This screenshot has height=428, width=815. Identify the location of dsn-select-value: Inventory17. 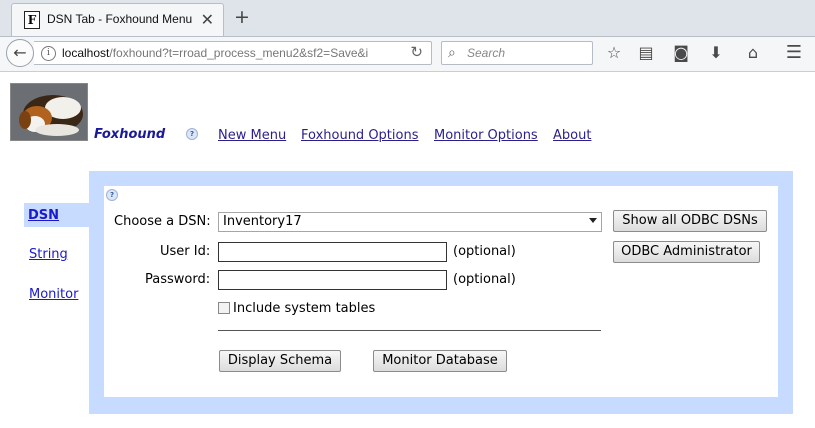
(262, 221).